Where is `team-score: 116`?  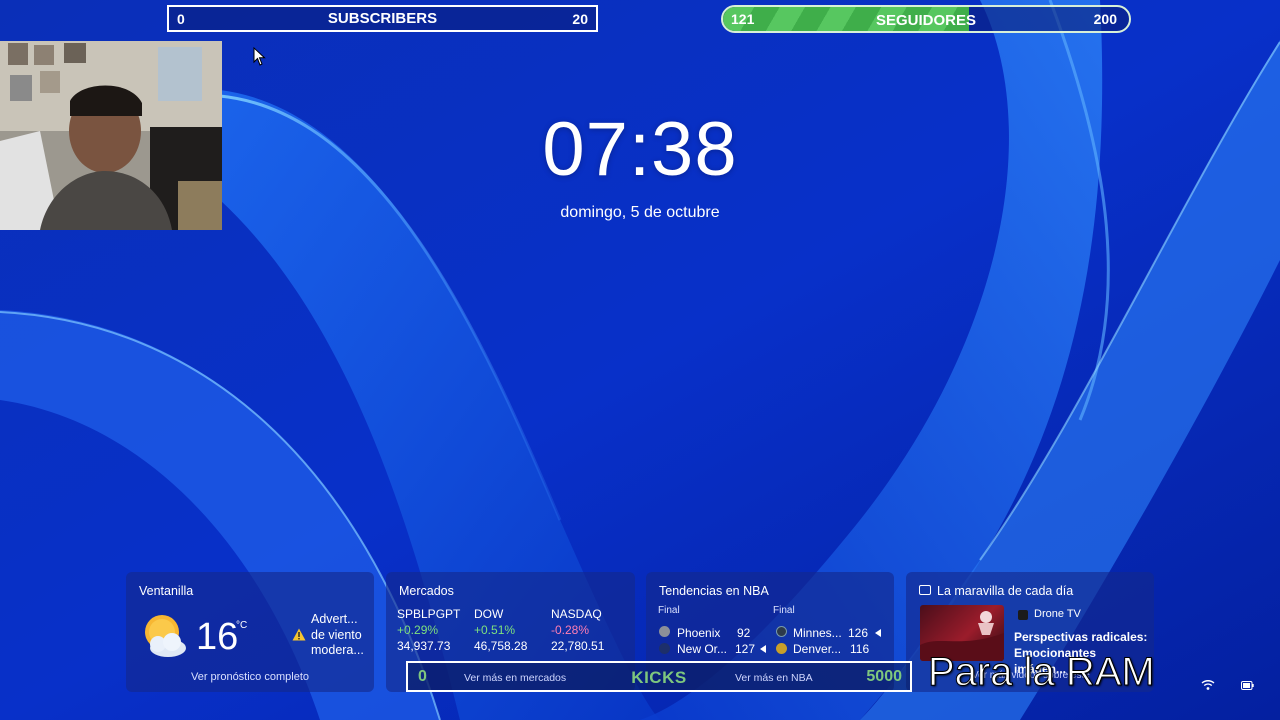
team-score: 116 is located at coordinates (860, 649).